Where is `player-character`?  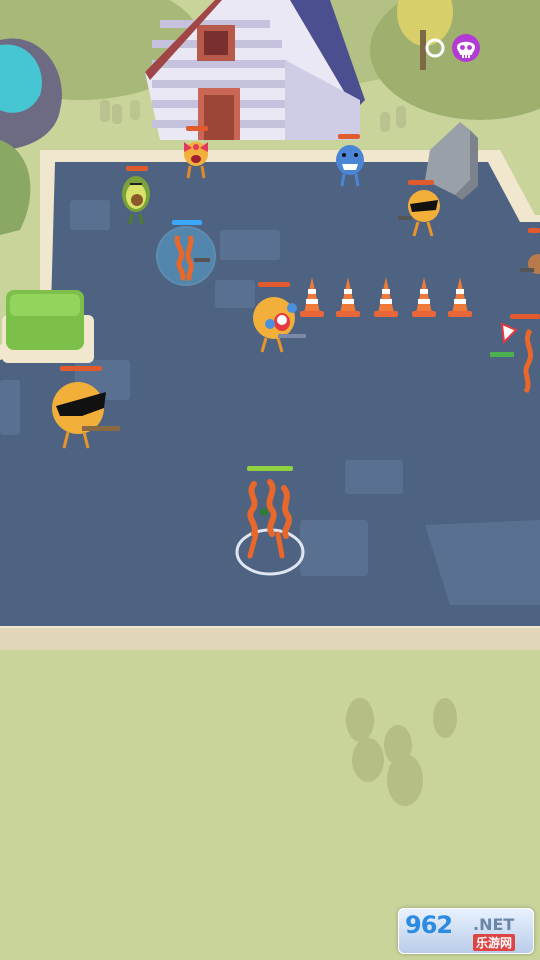 player-character is located at coordinates (270, 521).